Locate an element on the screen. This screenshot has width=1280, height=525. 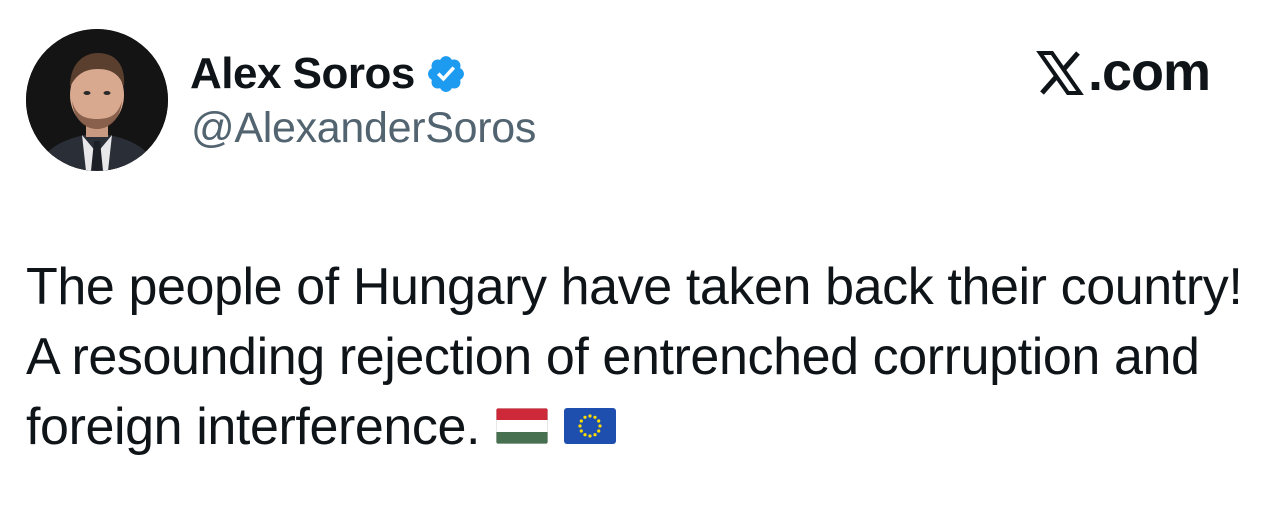
avatar is located at coordinates (97, 100).